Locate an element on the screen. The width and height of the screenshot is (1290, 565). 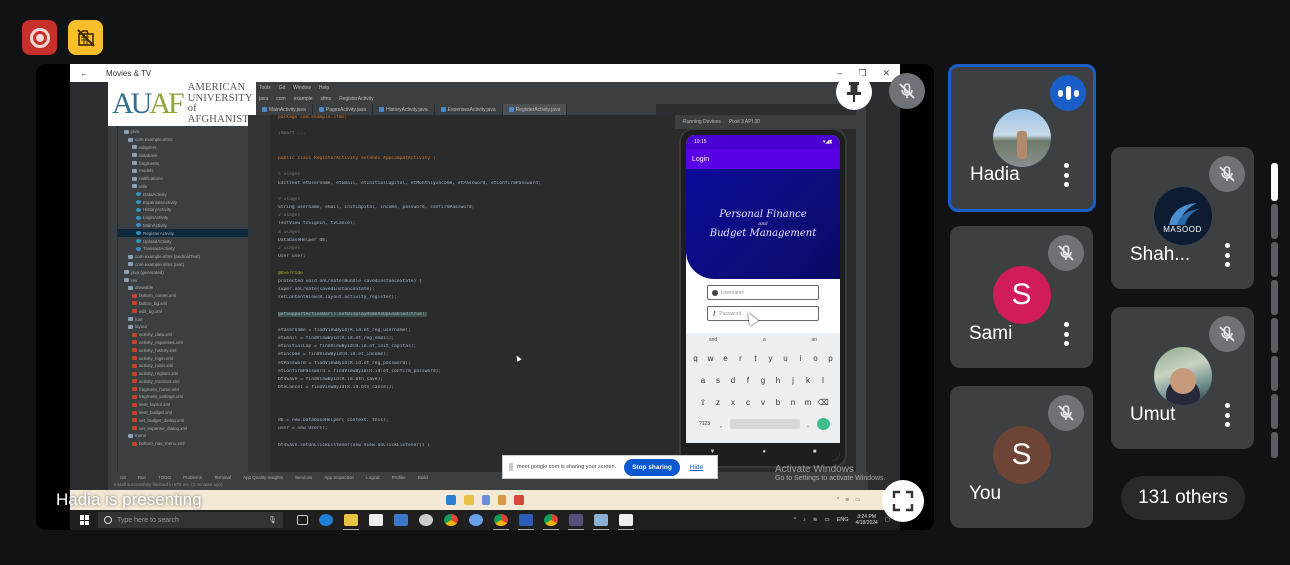
participant-tile-umut: Umut is located at coordinates (1182, 378).